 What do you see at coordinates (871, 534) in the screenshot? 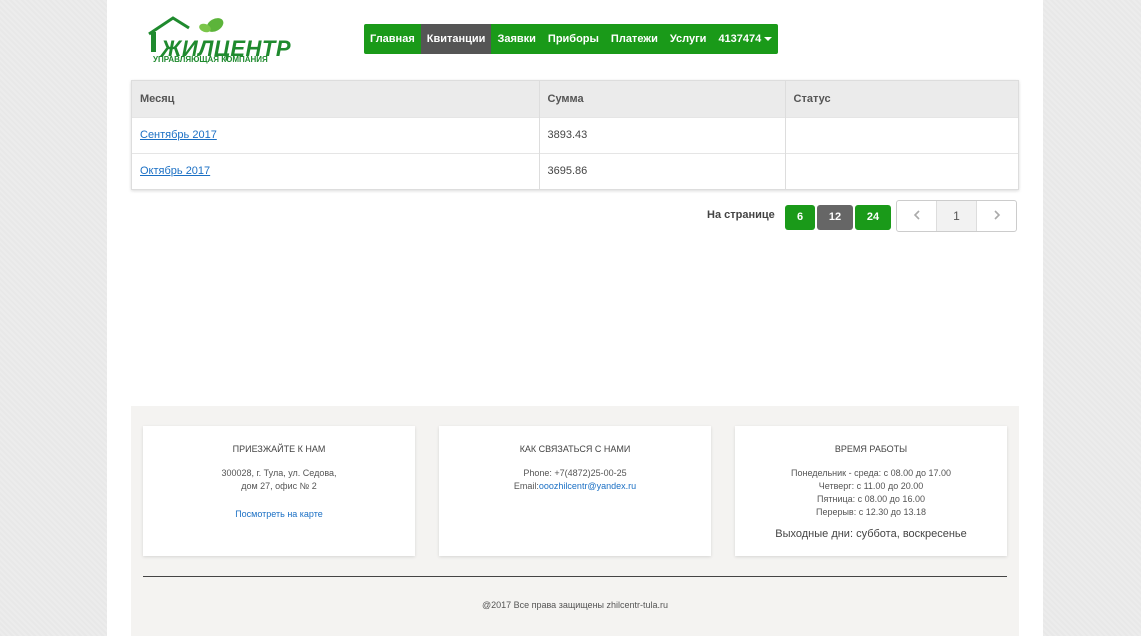
I see `weekend-text: Выходные дни: суббота, воскресенье` at bounding box center [871, 534].